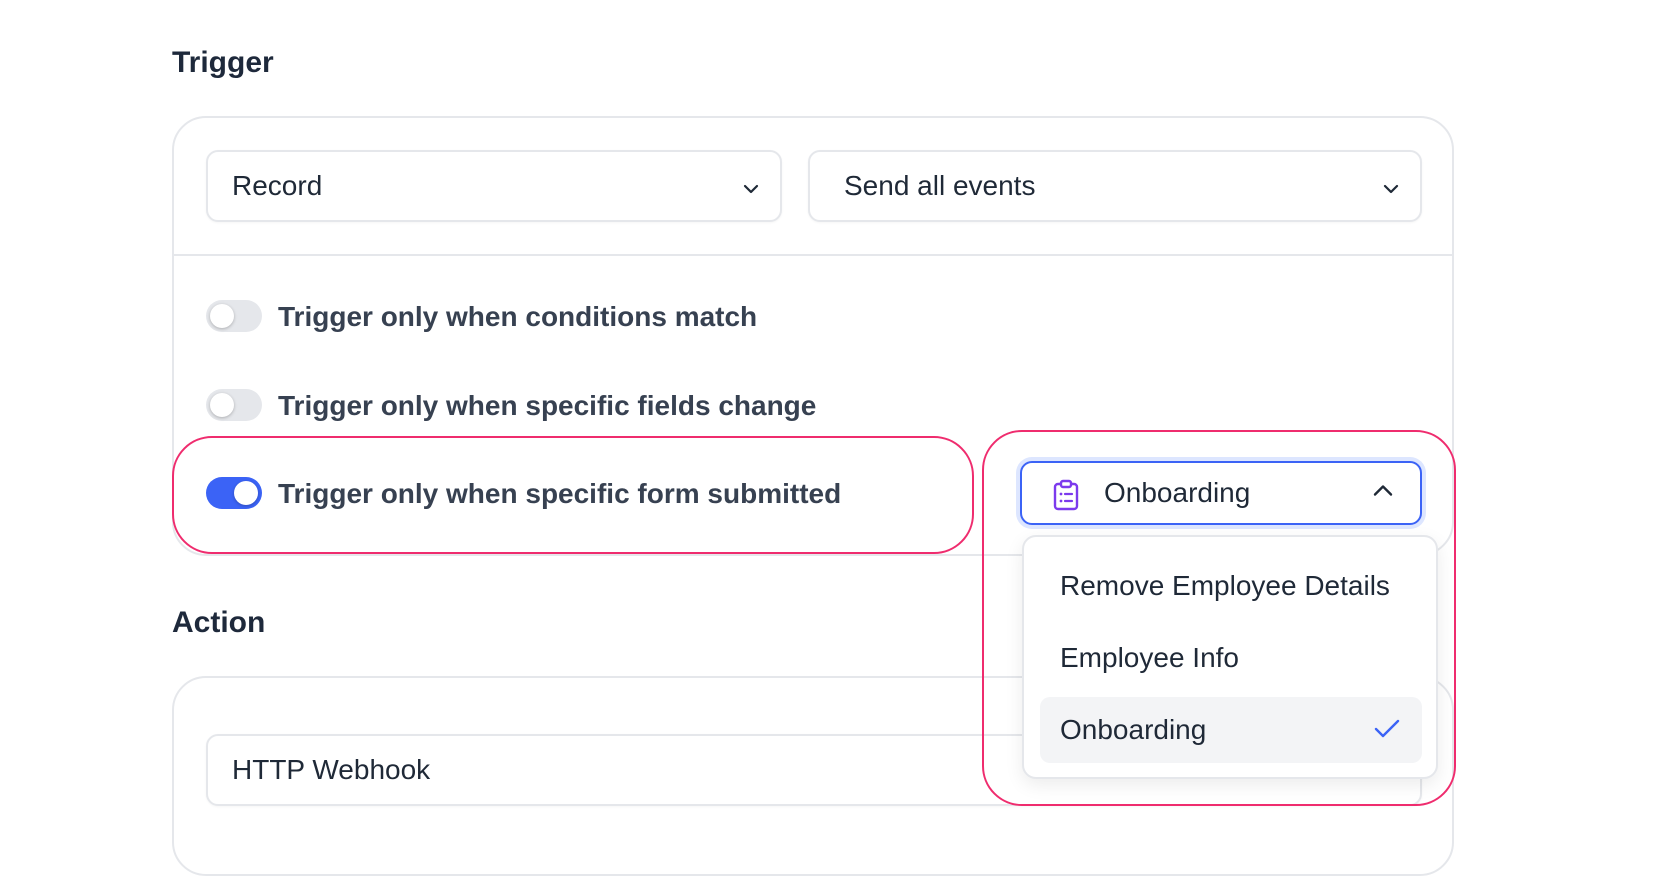 This screenshot has height=876, width=1654. I want to click on form-select-value: Onboarding, so click(1177, 492).